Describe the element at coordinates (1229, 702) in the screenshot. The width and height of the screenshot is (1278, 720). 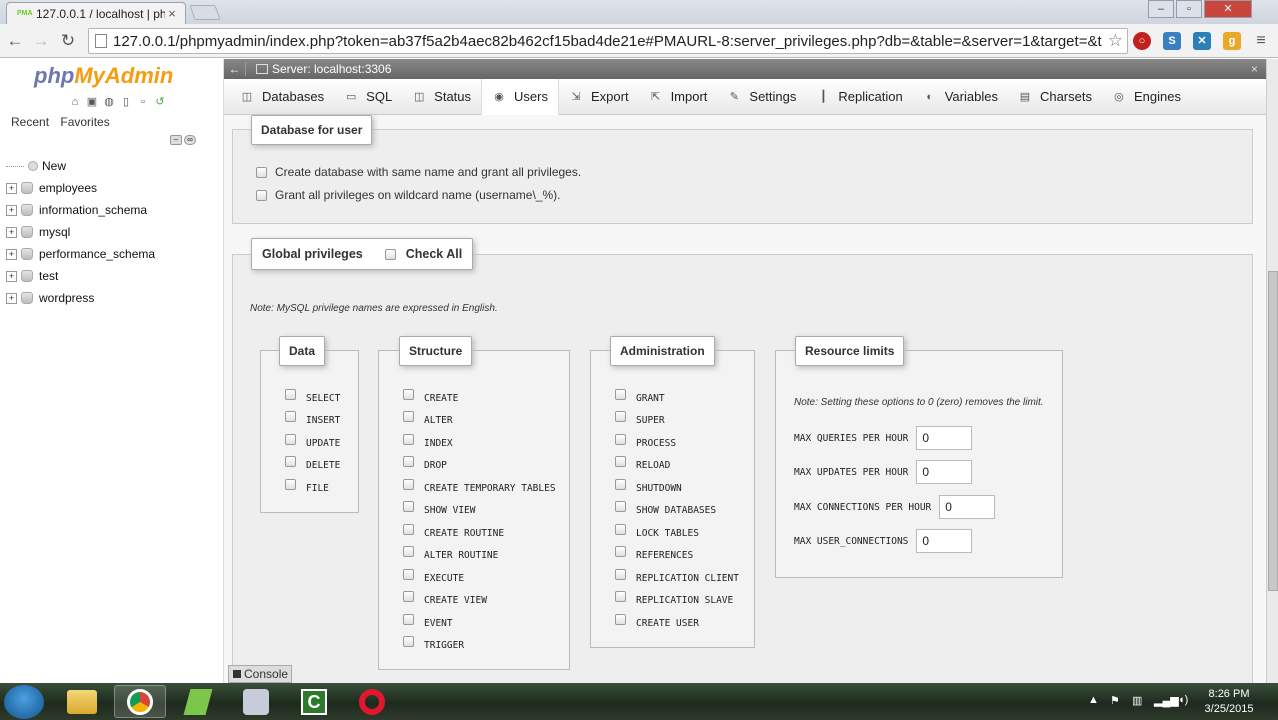
I see `system-clock: 8:26 PM 3/25/2015` at that location.